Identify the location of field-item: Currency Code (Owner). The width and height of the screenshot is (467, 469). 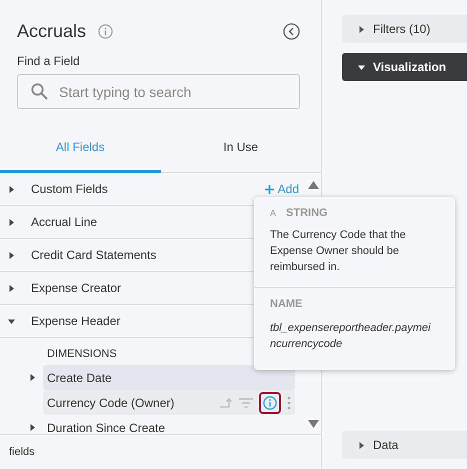
(169, 402).